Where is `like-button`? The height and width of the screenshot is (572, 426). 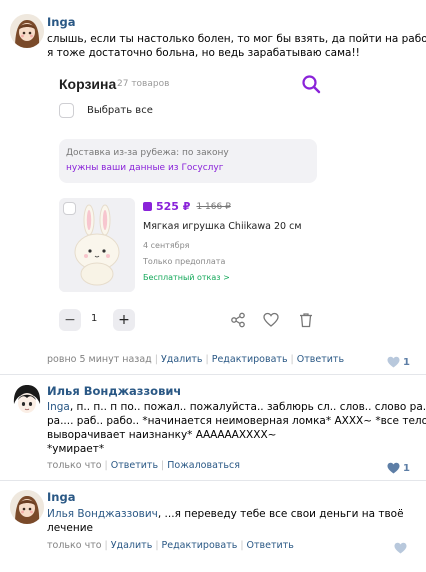 like-button is located at coordinates (402, 548).